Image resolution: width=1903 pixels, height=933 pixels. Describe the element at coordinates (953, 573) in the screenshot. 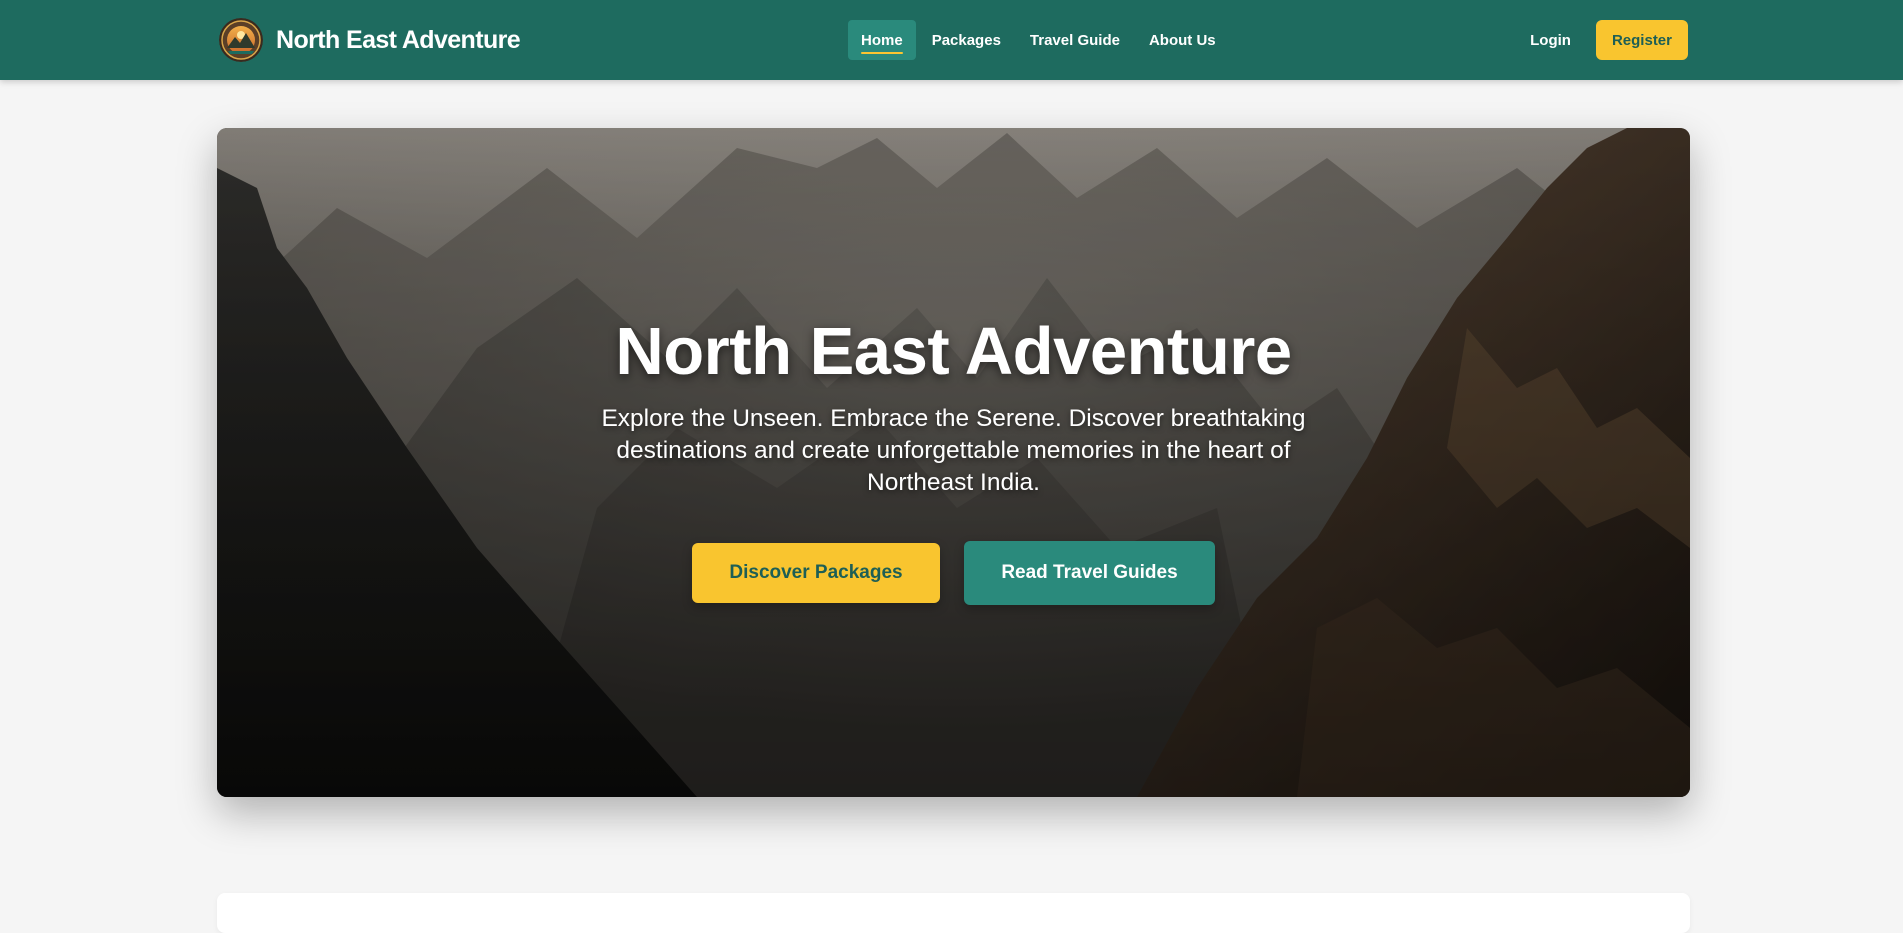

I see `hero-buttons: Discover Packages Read Travel Guides` at that location.